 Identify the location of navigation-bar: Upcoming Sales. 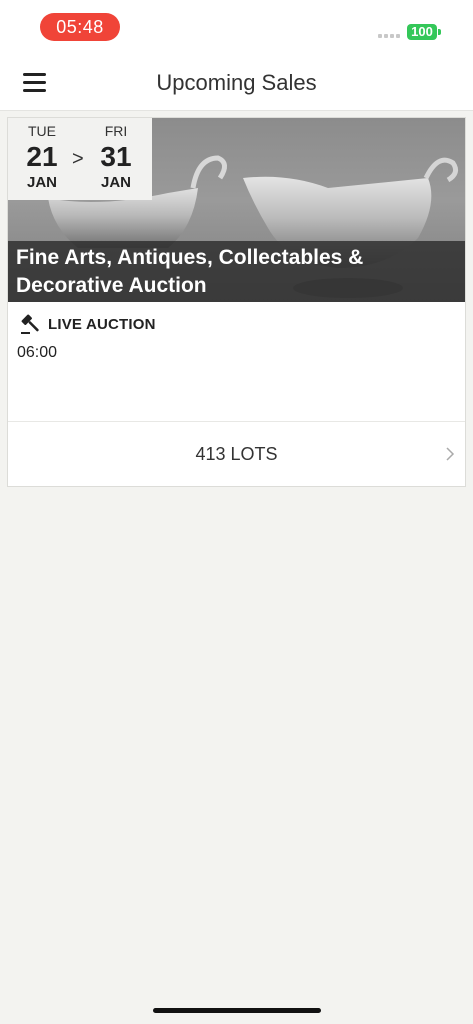
(236, 83).